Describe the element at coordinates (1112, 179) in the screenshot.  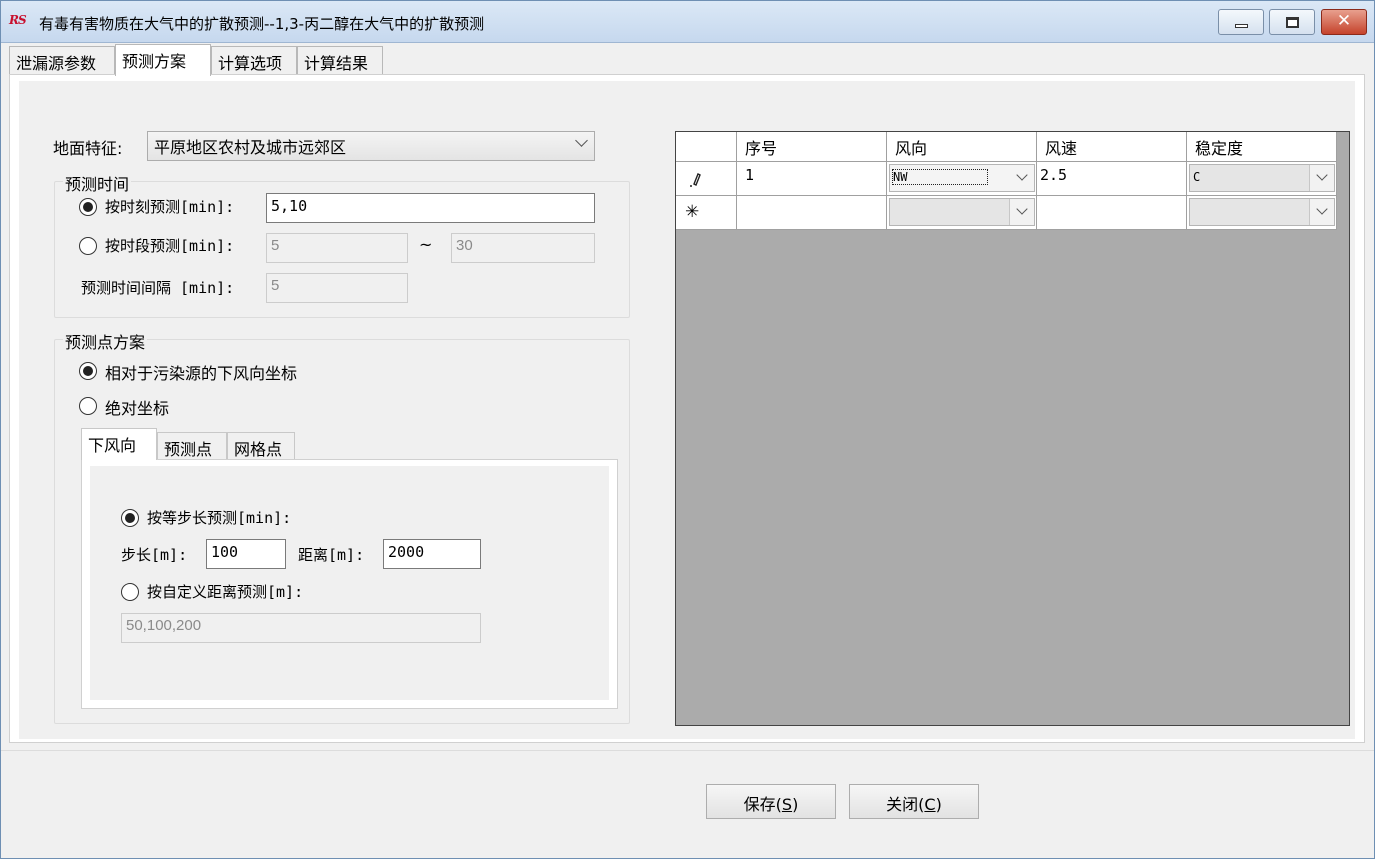
I see `cell-wind-speed-1: 2.5` at that location.